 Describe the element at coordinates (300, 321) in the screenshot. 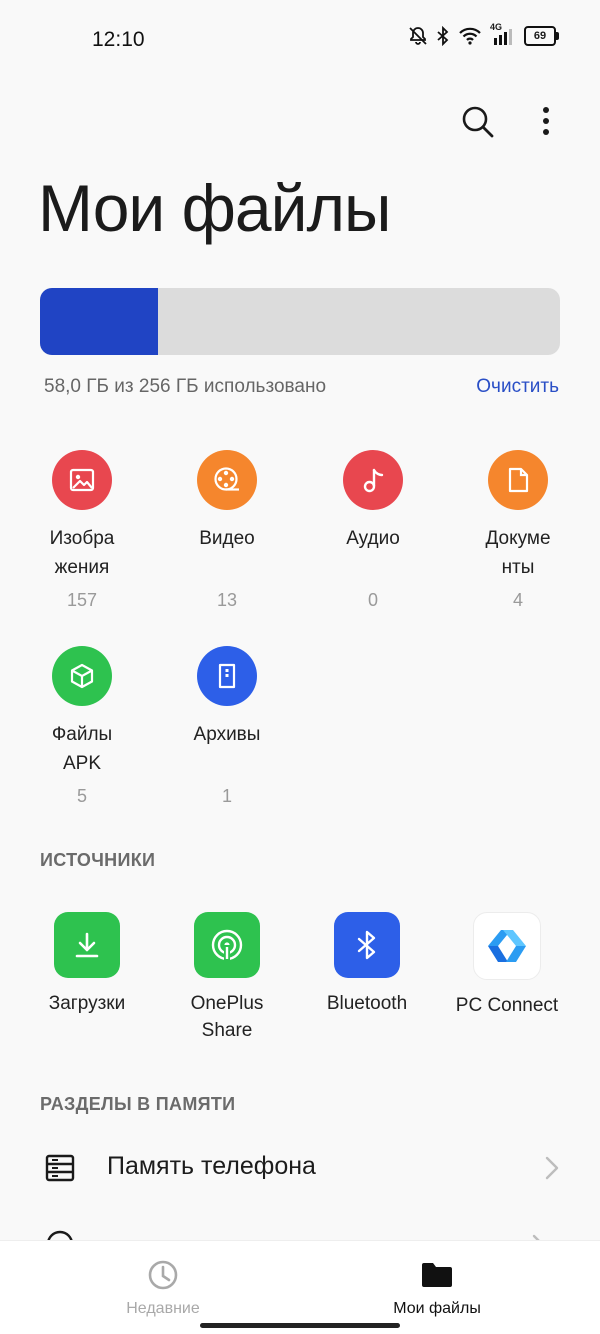

I see `storage-usage-bar` at that location.